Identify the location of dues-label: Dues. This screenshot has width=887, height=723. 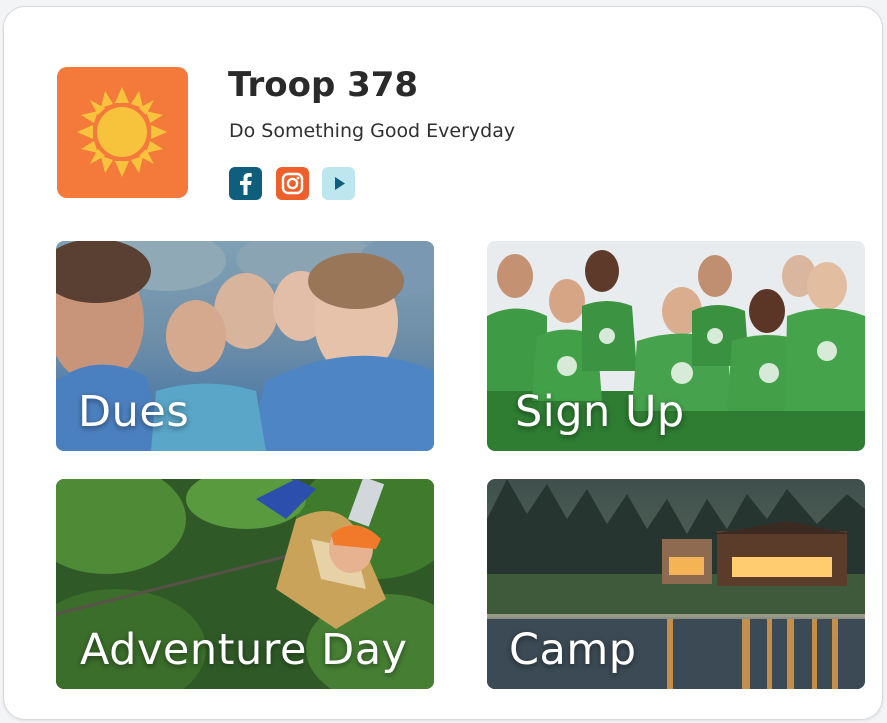
(134, 412).